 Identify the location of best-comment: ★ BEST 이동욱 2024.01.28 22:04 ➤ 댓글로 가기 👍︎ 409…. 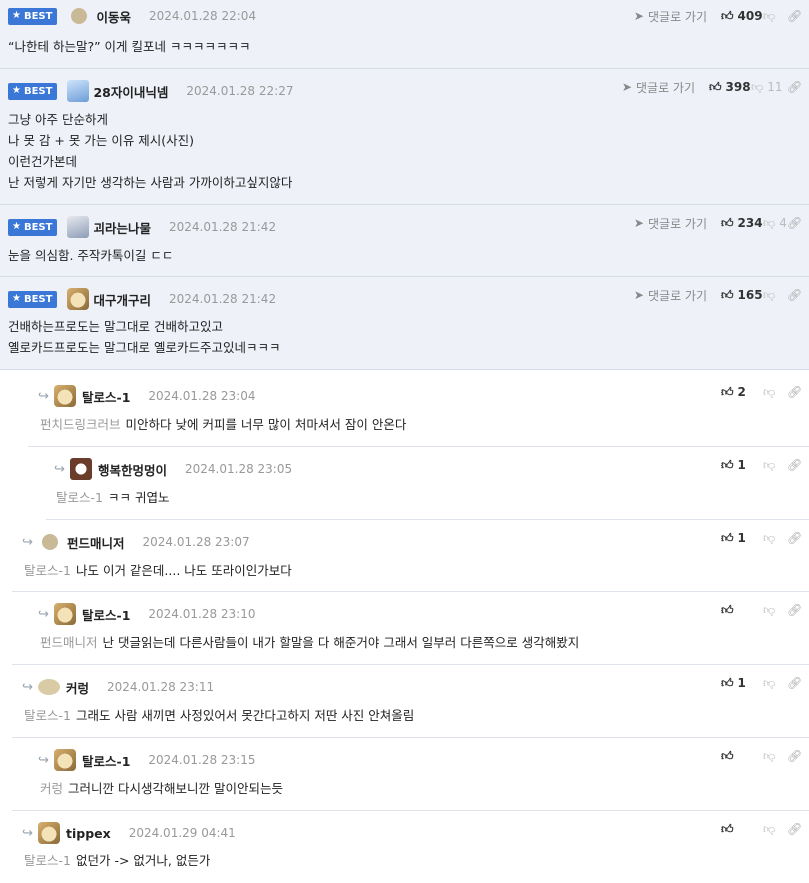
(404, 34).